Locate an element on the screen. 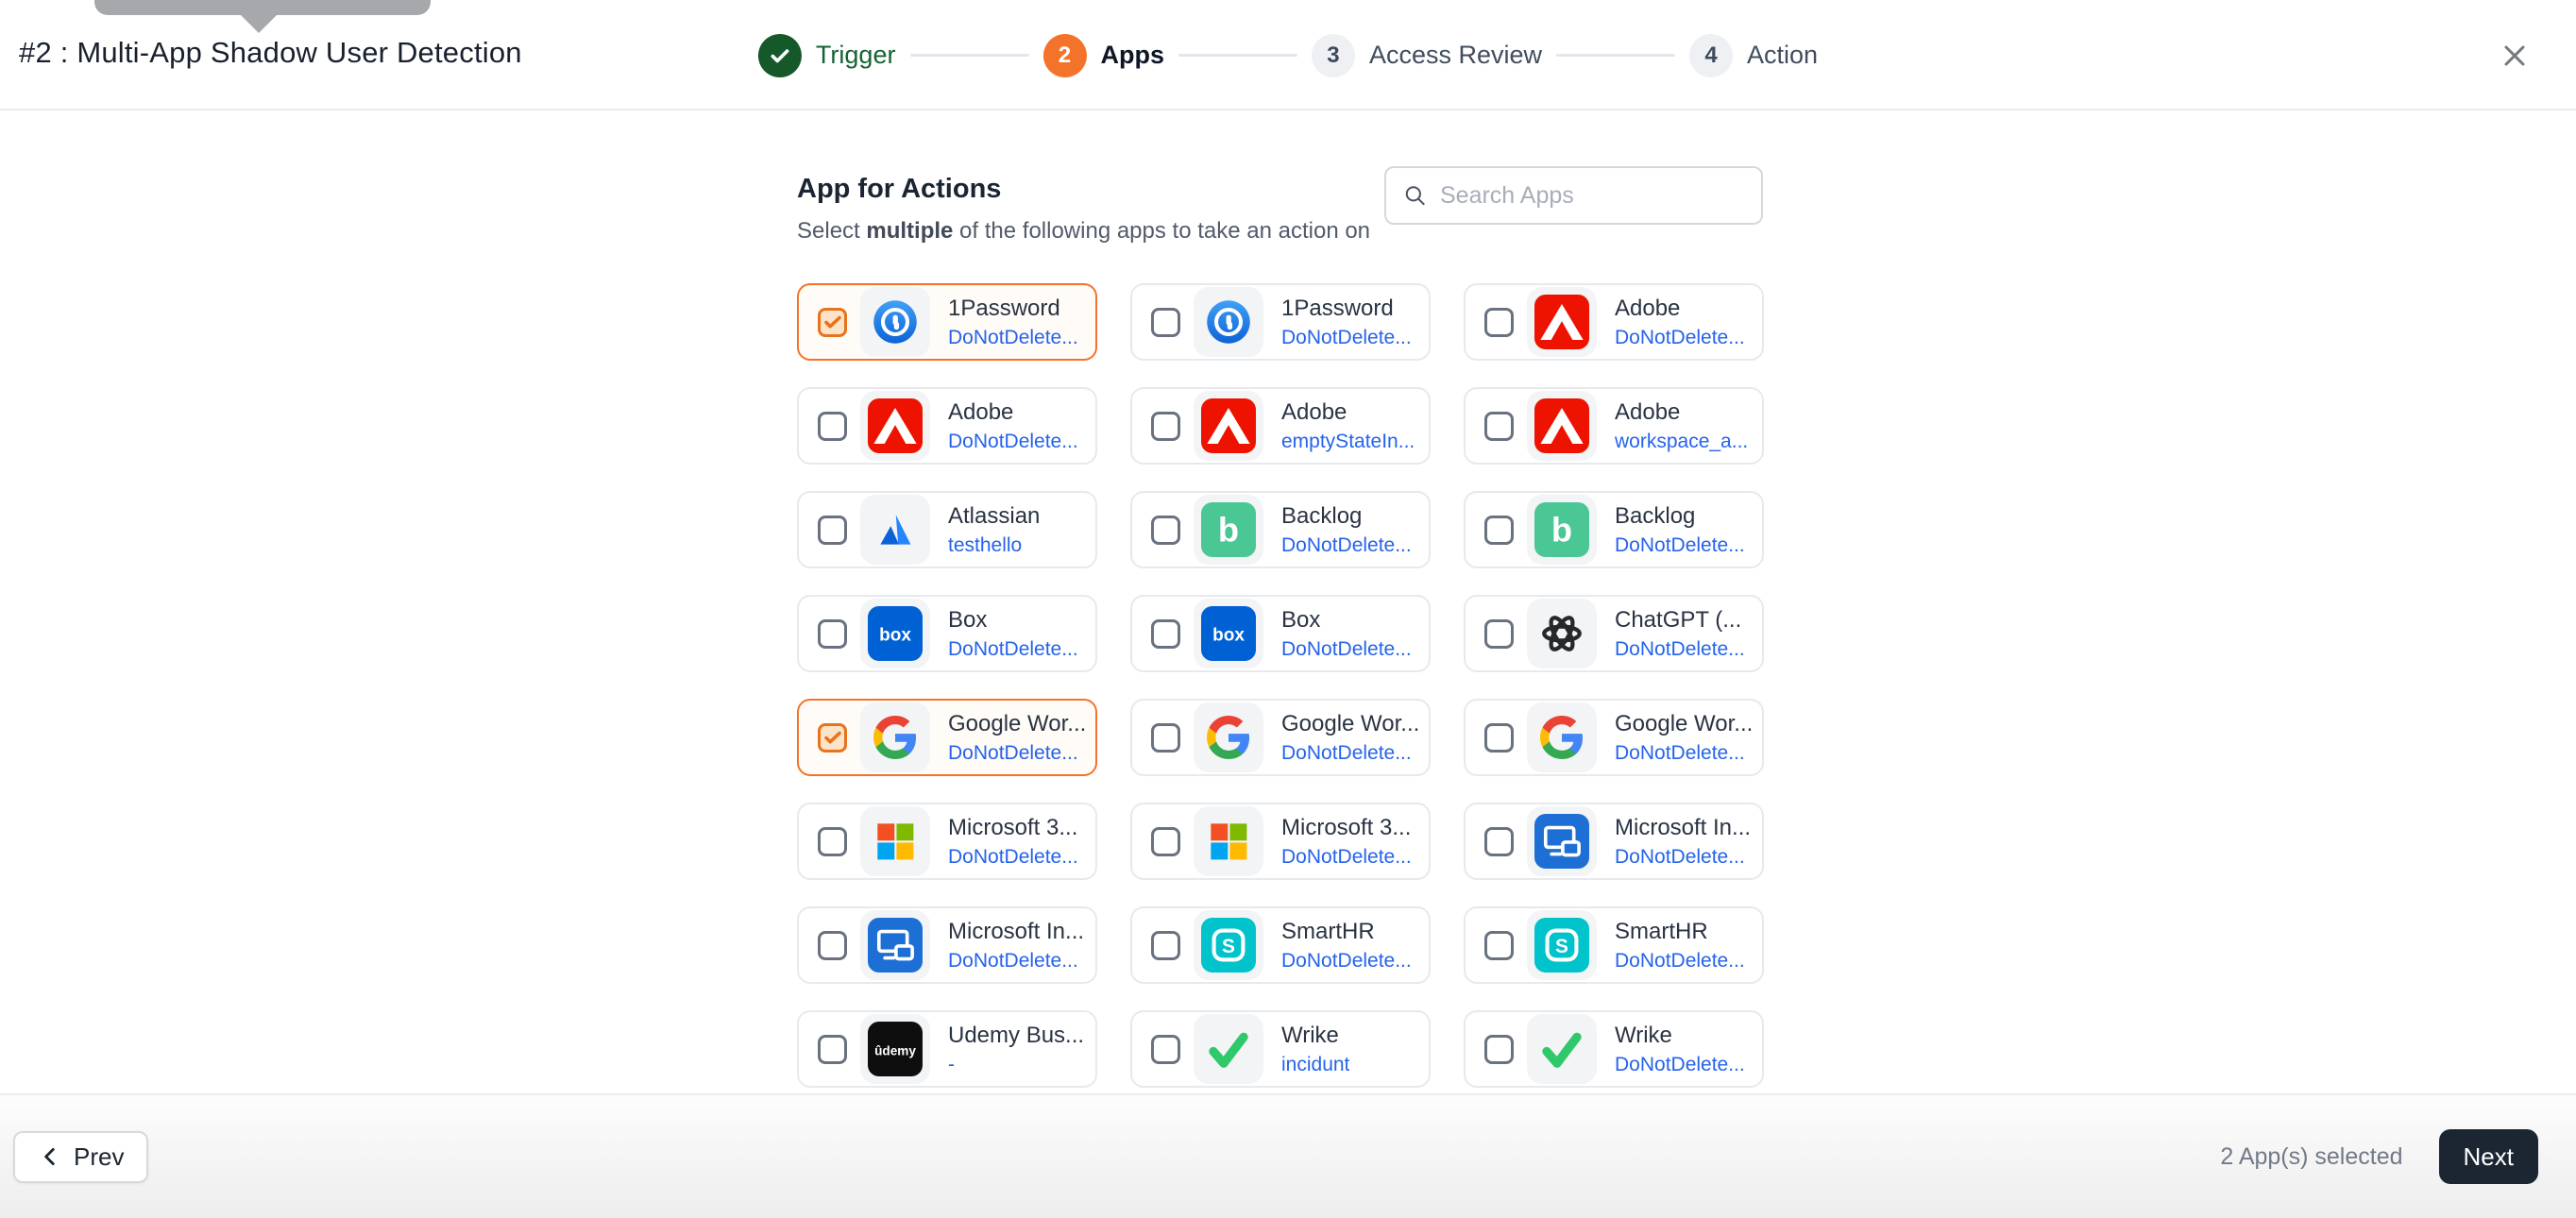 The height and width of the screenshot is (1218, 2576). app-name: Backlog is located at coordinates (1655, 516).